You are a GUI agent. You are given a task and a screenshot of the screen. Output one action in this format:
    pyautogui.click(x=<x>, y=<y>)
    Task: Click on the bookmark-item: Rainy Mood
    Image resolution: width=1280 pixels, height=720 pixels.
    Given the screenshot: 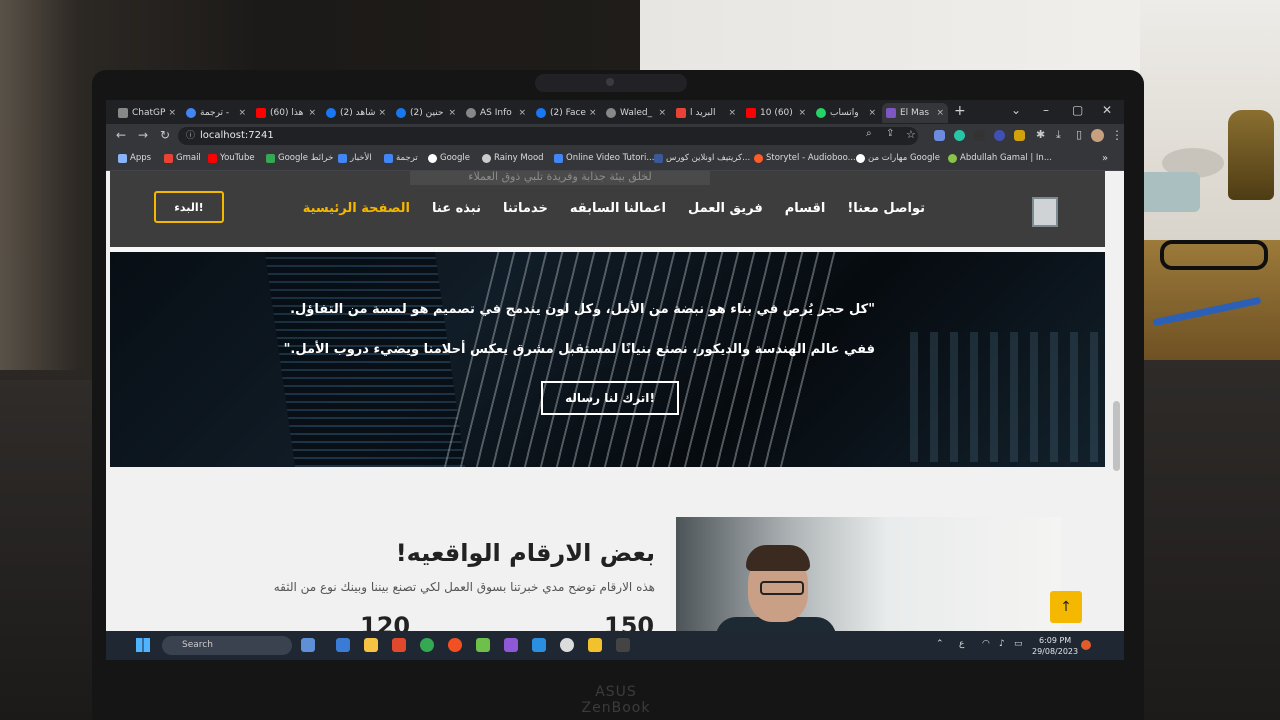 What is the action you would take?
    pyautogui.click(x=513, y=158)
    